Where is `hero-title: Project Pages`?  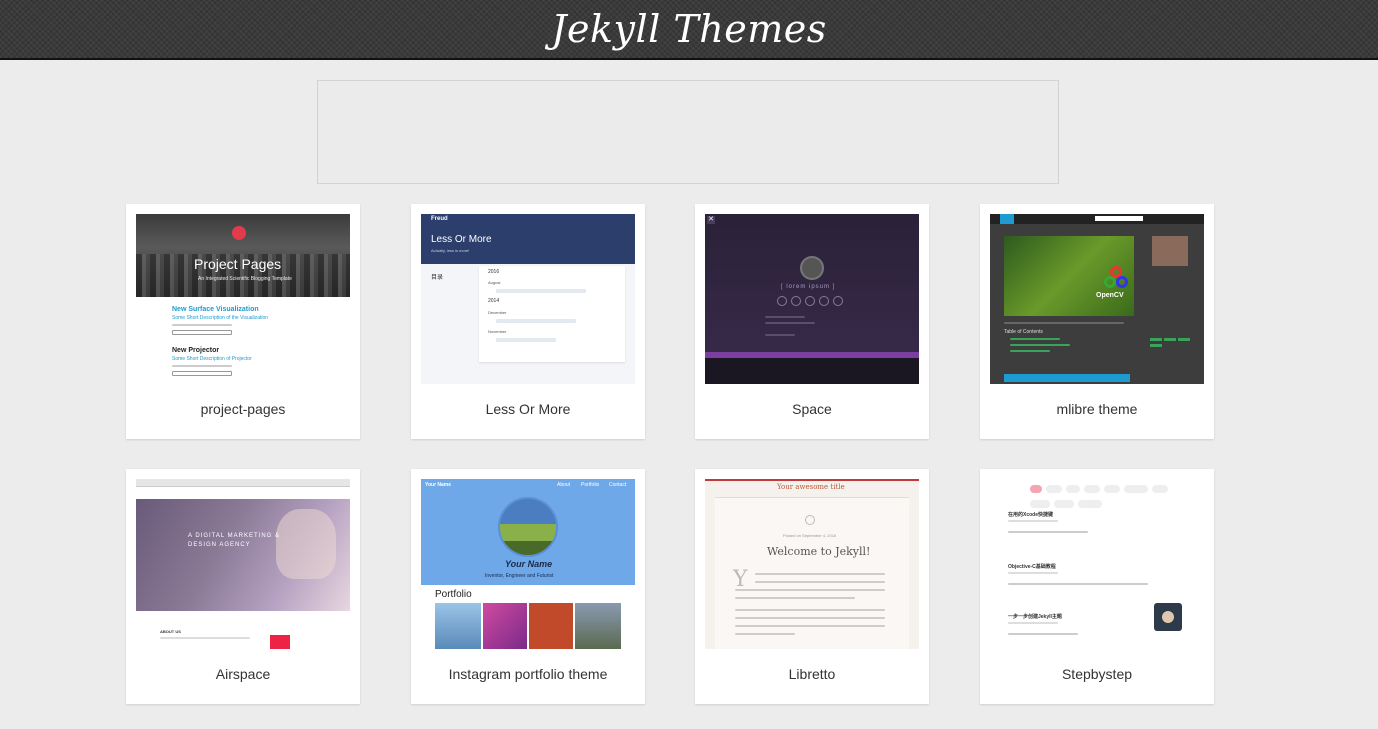
hero-title: Project Pages is located at coordinates (238, 264).